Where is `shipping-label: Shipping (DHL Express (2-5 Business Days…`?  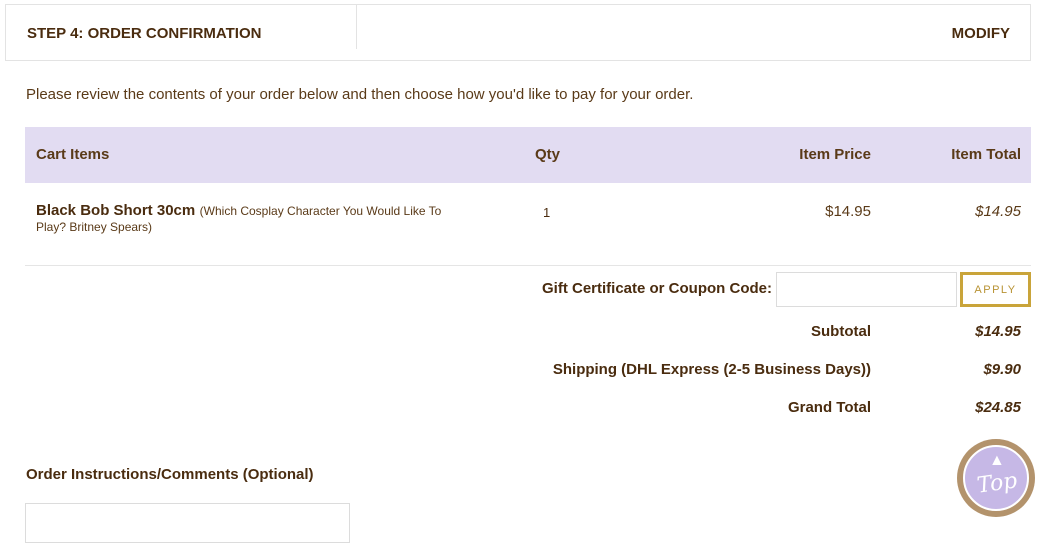
shipping-label: Shipping (DHL Express (2-5 Business Days… is located at coordinates (711, 369).